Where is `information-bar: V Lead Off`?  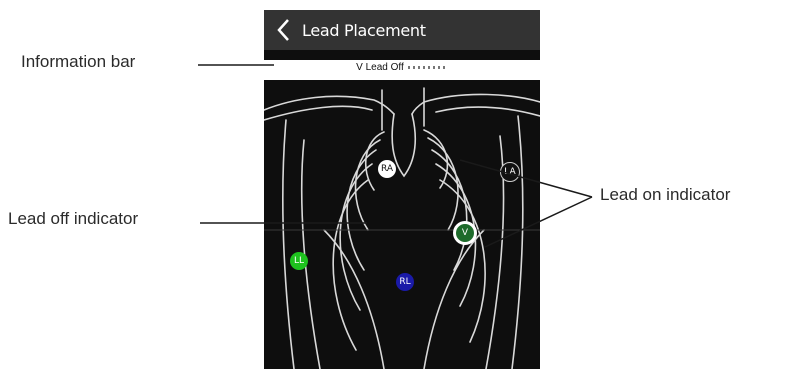 information-bar: V Lead Off is located at coordinates (402, 70).